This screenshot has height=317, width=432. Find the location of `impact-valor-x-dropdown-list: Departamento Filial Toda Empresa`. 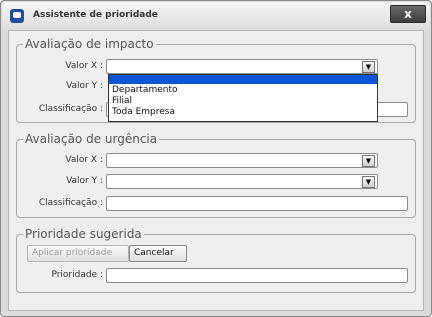

impact-valor-x-dropdown-list: Departamento Filial Toda Empresa is located at coordinates (243, 98).